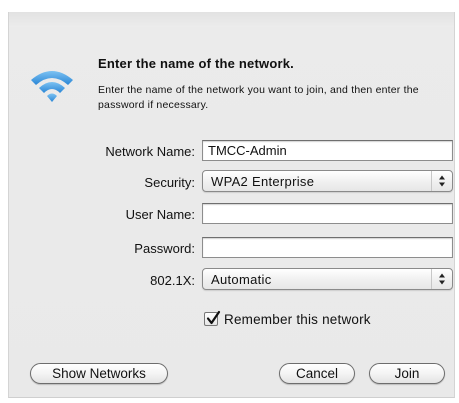  What do you see at coordinates (150, 151) in the screenshot?
I see `network-name-label: Network Name:` at bounding box center [150, 151].